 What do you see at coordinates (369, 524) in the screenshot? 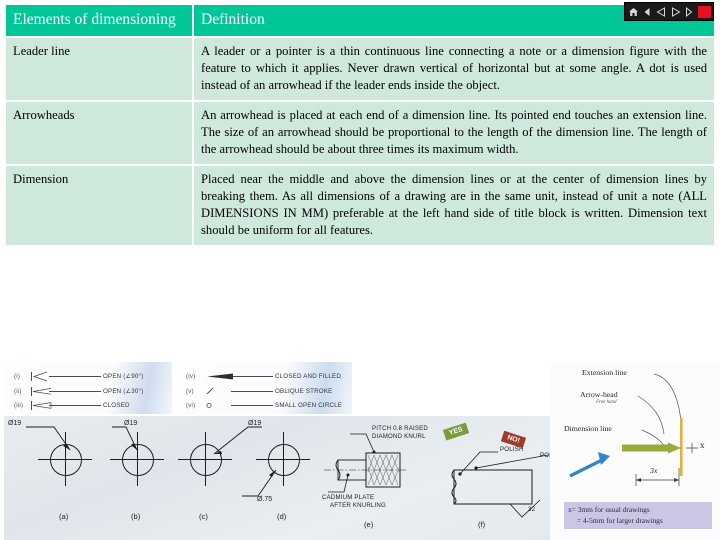
I see `figure-caption-e: (e)` at bounding box center [369, 524].